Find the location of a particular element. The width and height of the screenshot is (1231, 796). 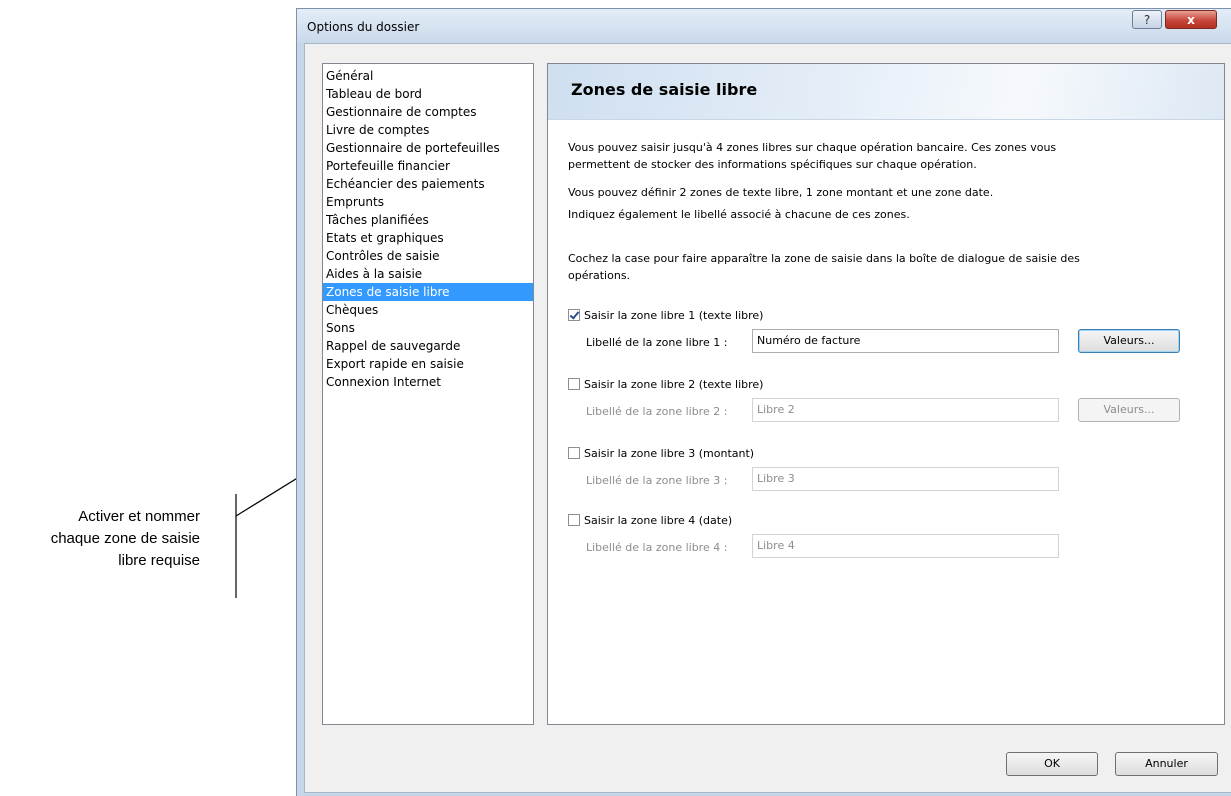

nav-item: Connexion Internet is located at coordinates (428, 382).